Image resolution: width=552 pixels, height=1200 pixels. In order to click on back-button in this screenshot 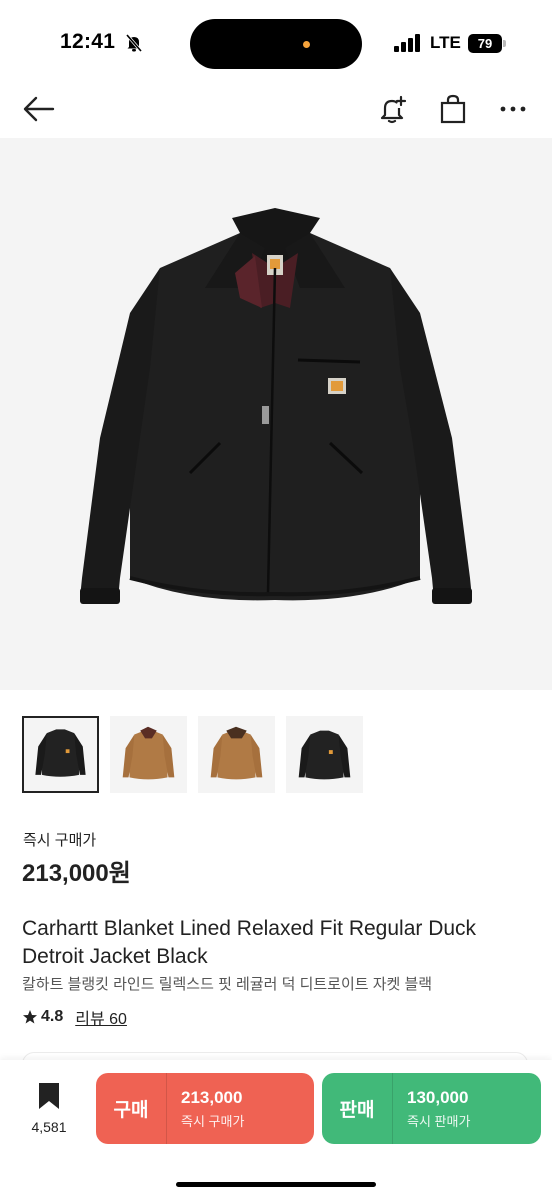, I will do `click(39, 109)`.